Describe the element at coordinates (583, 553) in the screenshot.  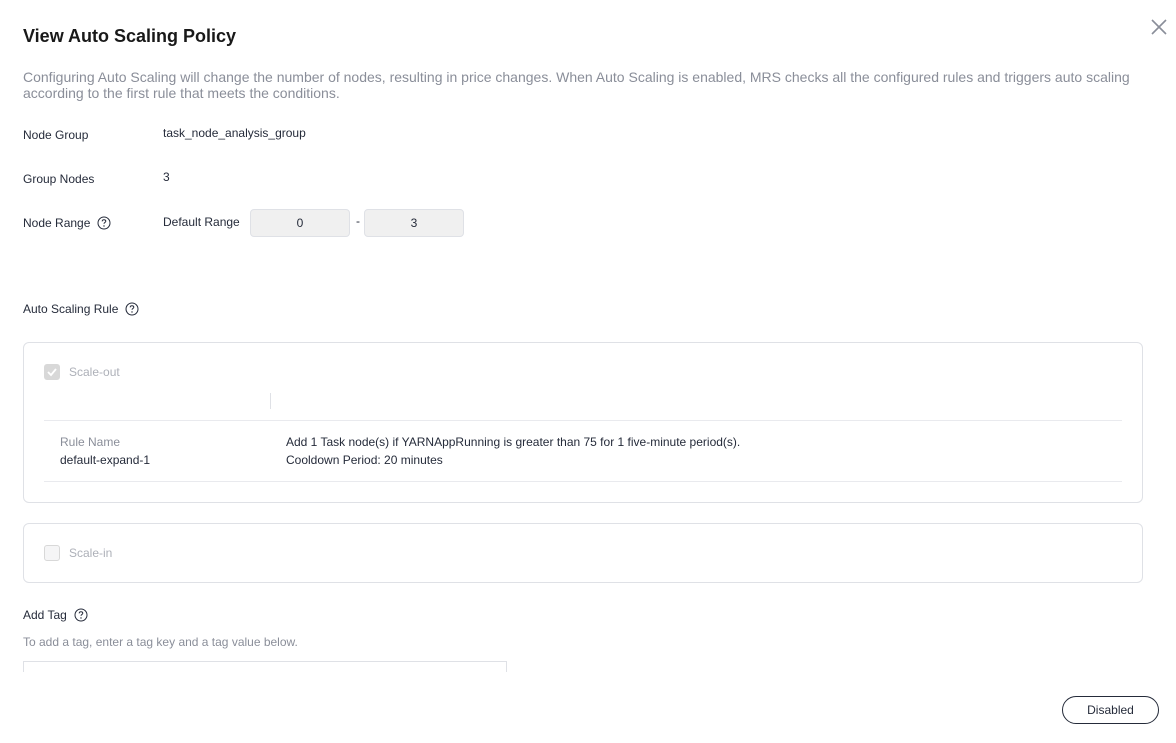
I see `scale-in-panel: Scale-in` at that location.